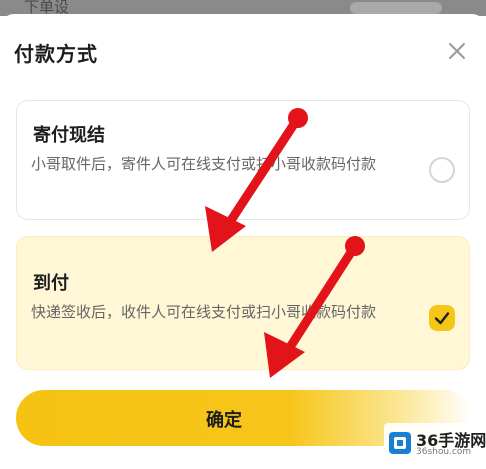  I want to click on radio-checked-icon, so click(442, 318).